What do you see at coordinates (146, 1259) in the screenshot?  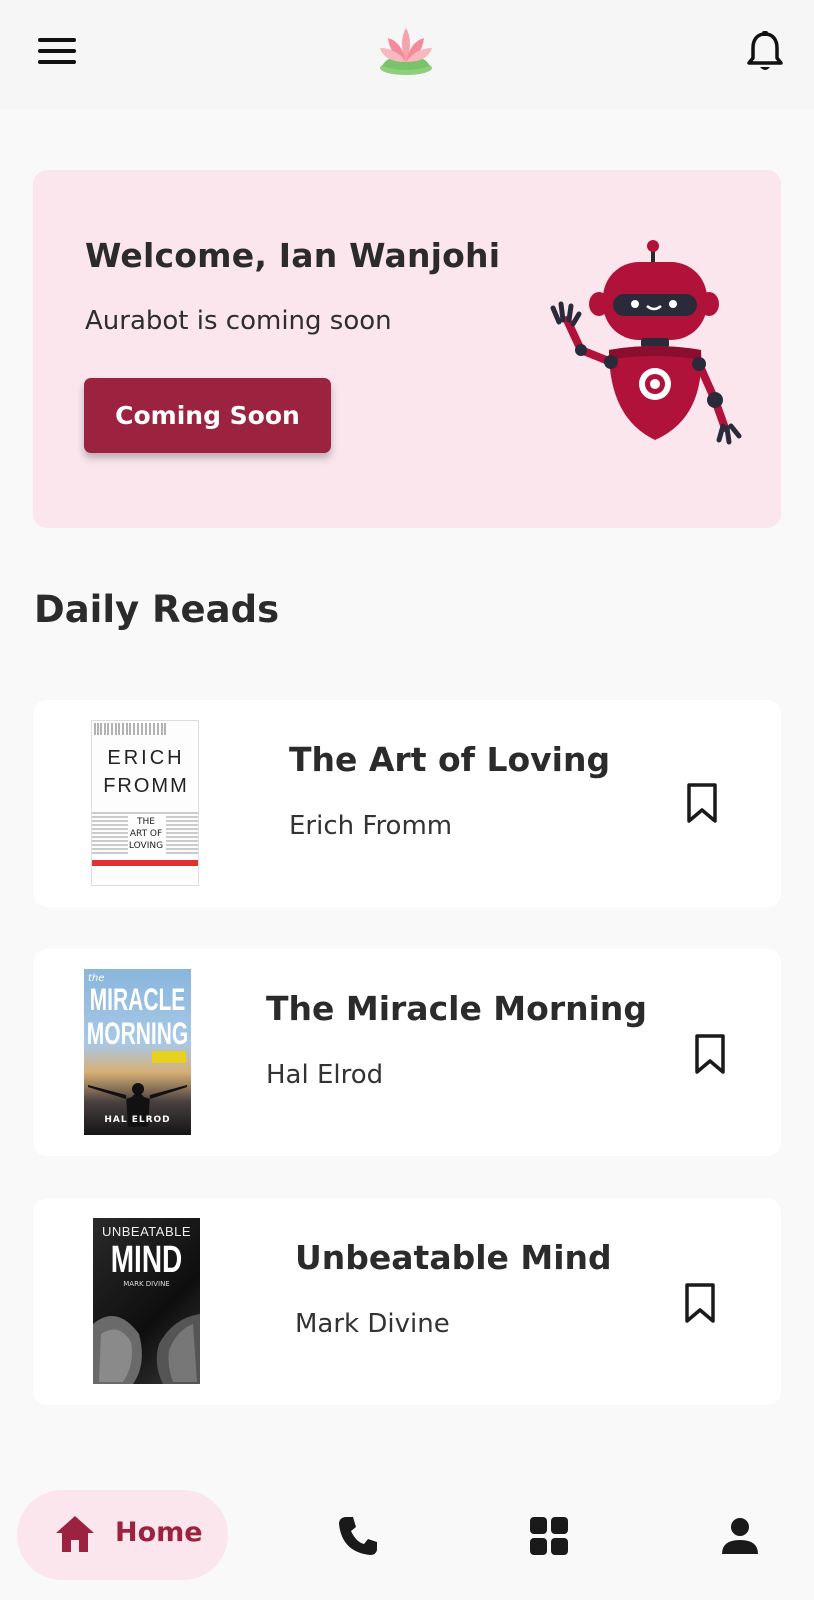 I see `cover-title-line2: MIND` at bounding box center [146, 1259].